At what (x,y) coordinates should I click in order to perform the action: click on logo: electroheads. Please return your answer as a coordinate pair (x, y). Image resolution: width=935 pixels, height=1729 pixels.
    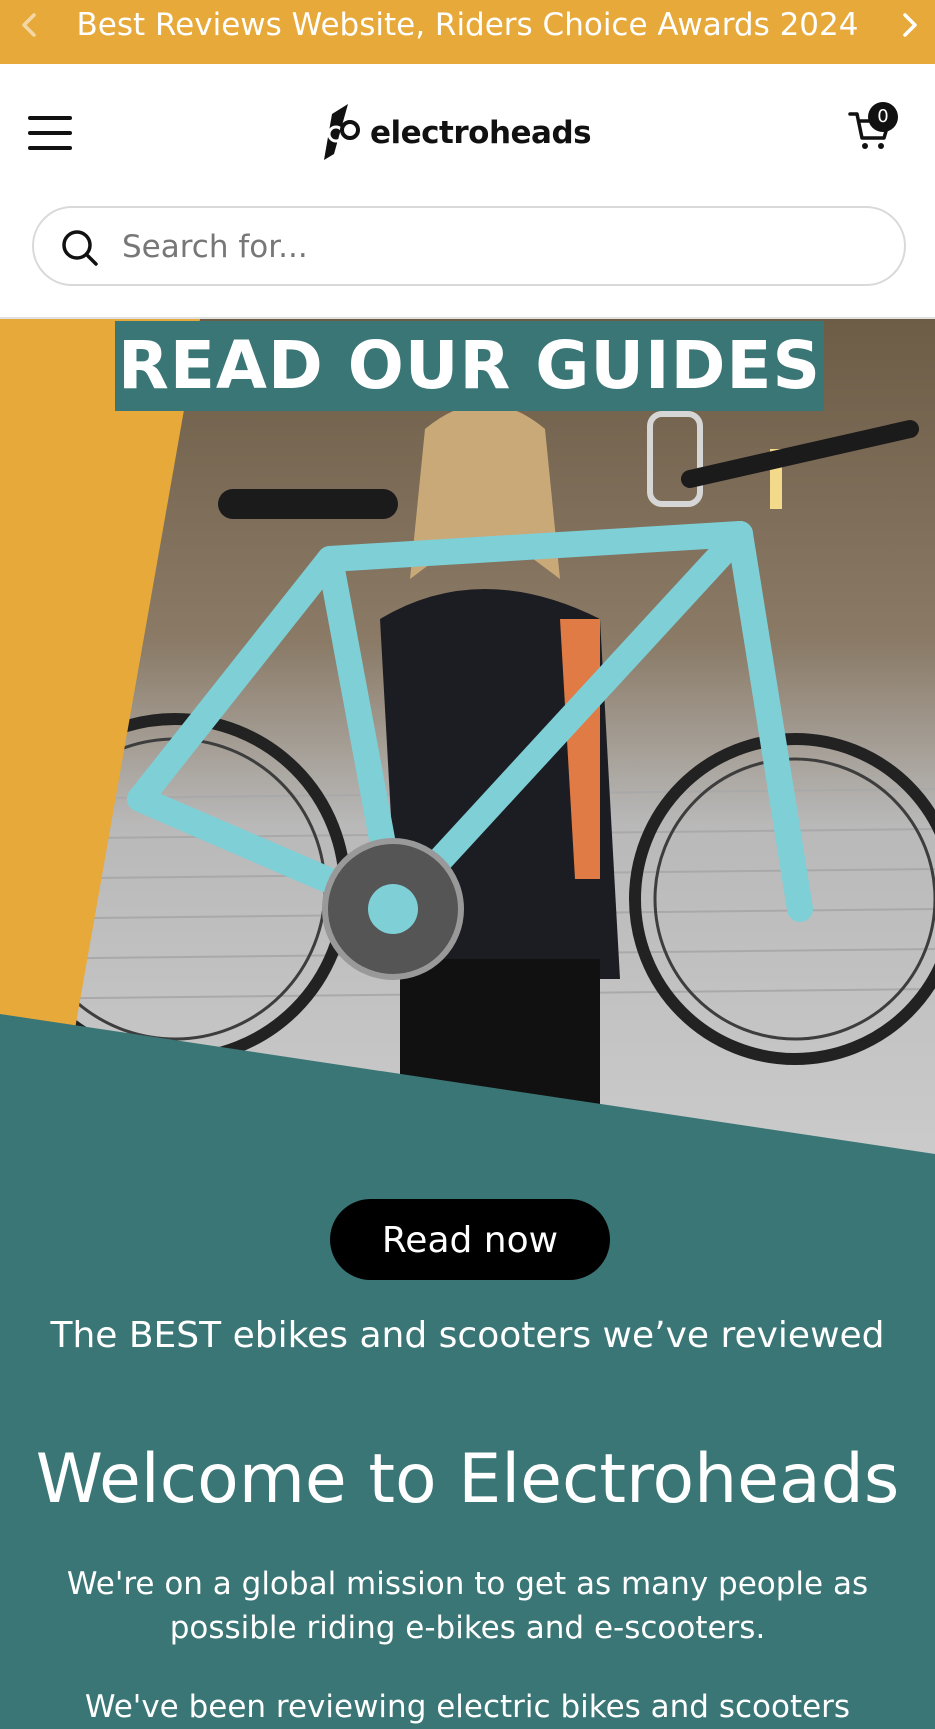
    Looking at the image, I should click on (455, 133).